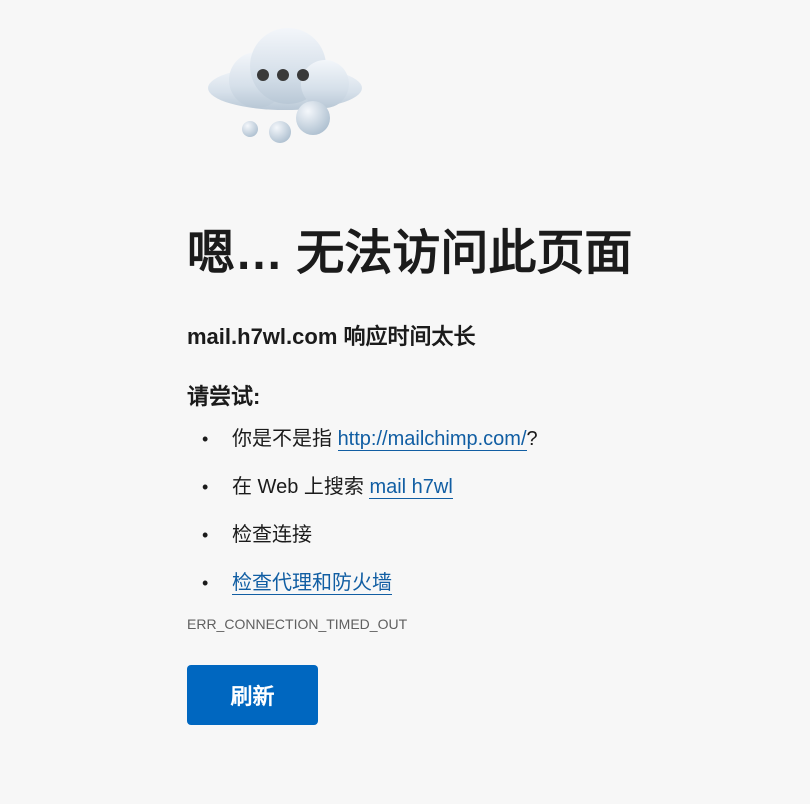  What do you see at coordinates (487, 496) in the screenshot?
I see `suggestion-web-search: • 在 Web 上搜索 mail h7wl` at bounding box center [487, 496].